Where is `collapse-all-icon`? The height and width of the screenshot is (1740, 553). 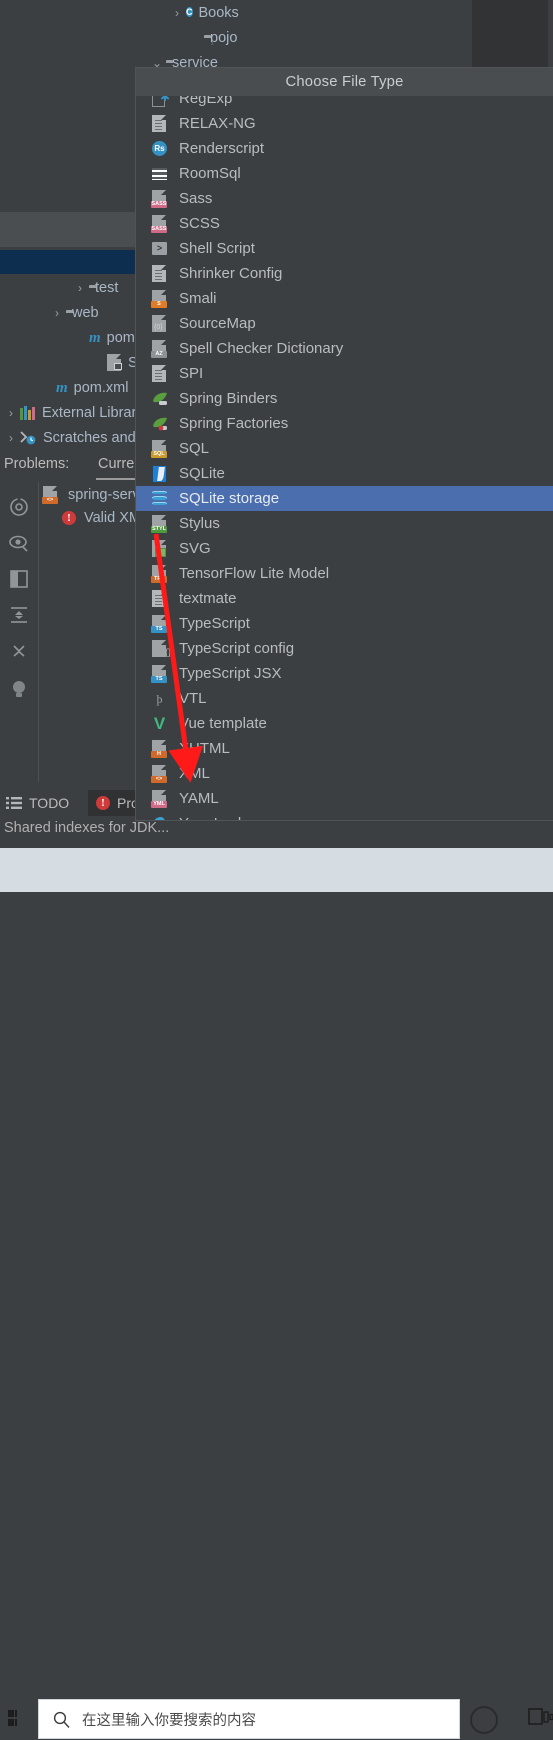 collapse-all-icon is located at coordinates (19, 615).